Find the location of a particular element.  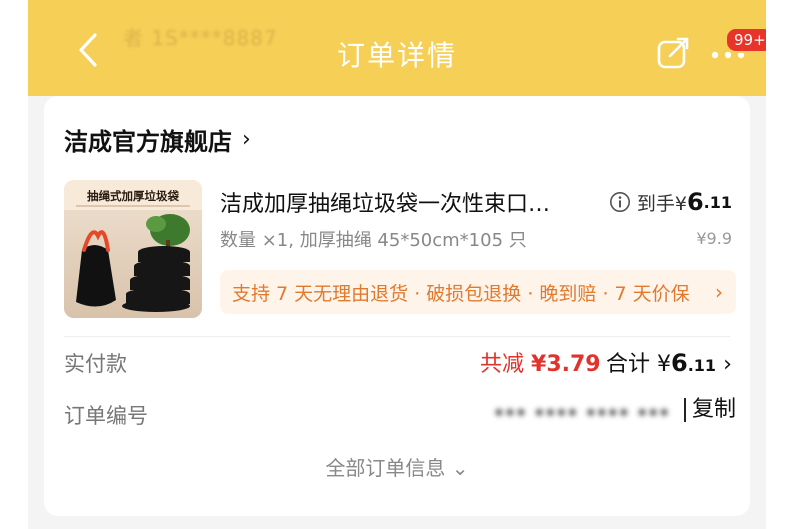

share-icon is located at coordinates (673, 53).